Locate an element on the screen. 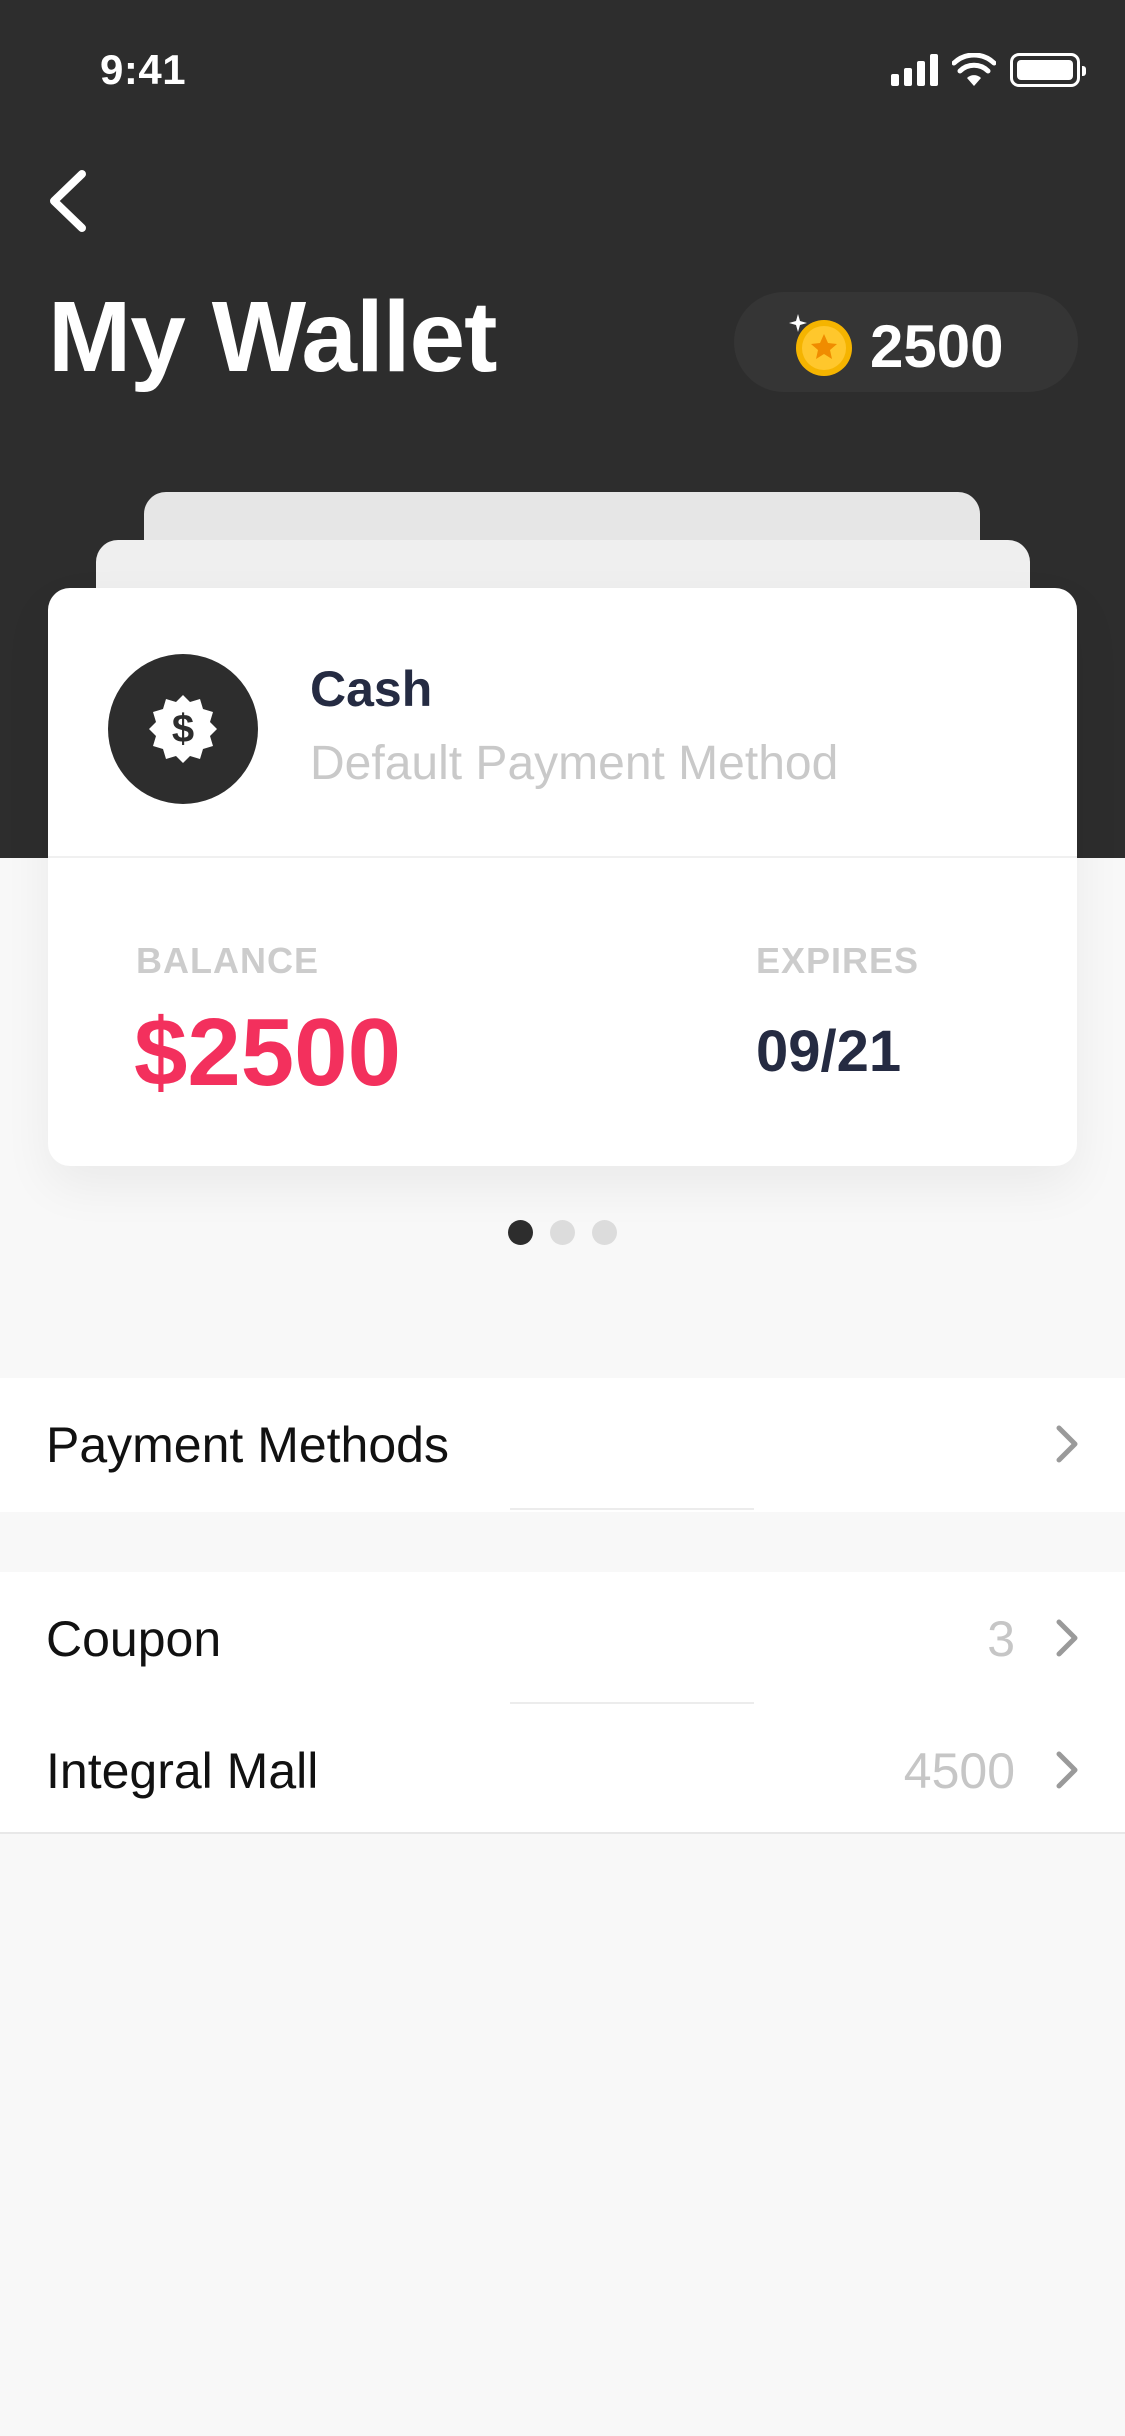 The height and width of the screenshot is (2436, 1125). list-group-rewards: Coupon 3 Integral Mall 4500 is located at coordinates (562, 1703).